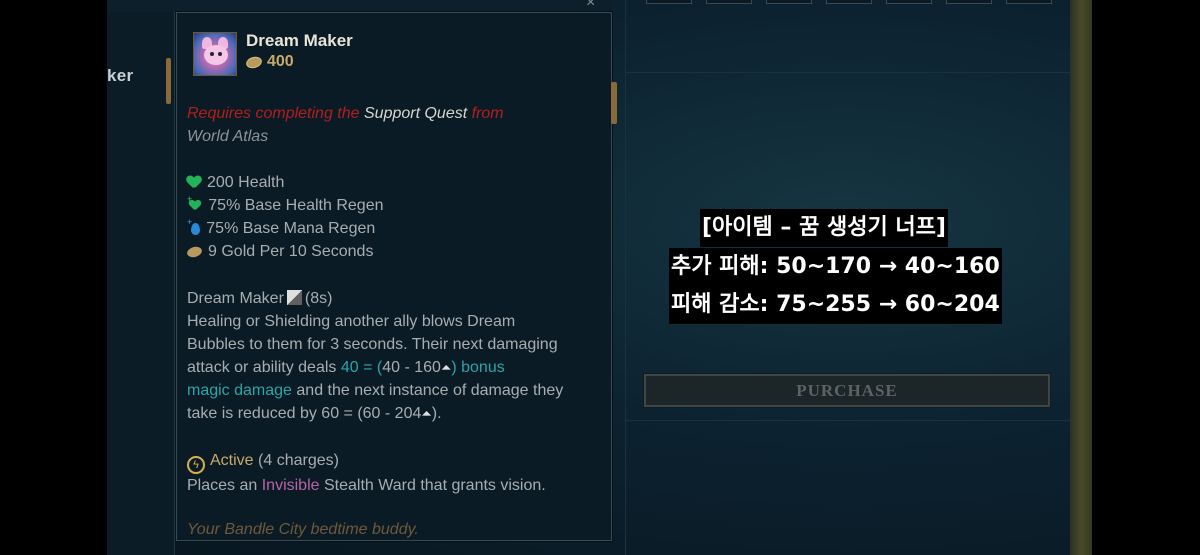  What do you see at coordinates (120, 76) in the screenshot?
I see `item-list-entry: ker` at bounding box center [120, 76].